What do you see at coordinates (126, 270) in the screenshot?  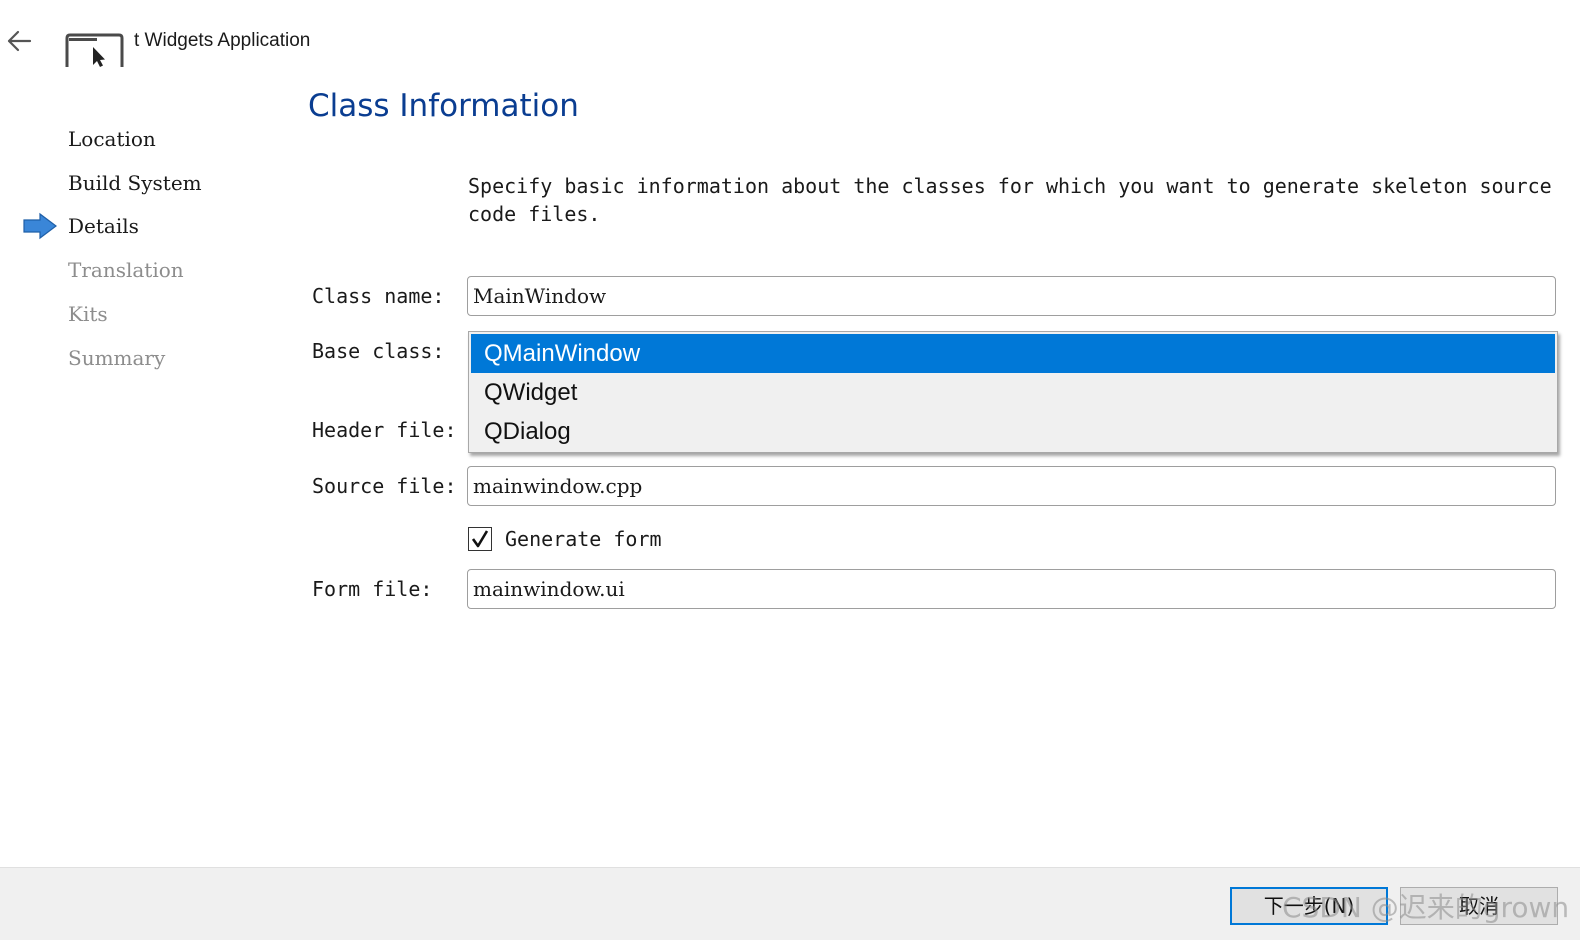 I see `step-translation: Translation` at bounding box center [126, 270].